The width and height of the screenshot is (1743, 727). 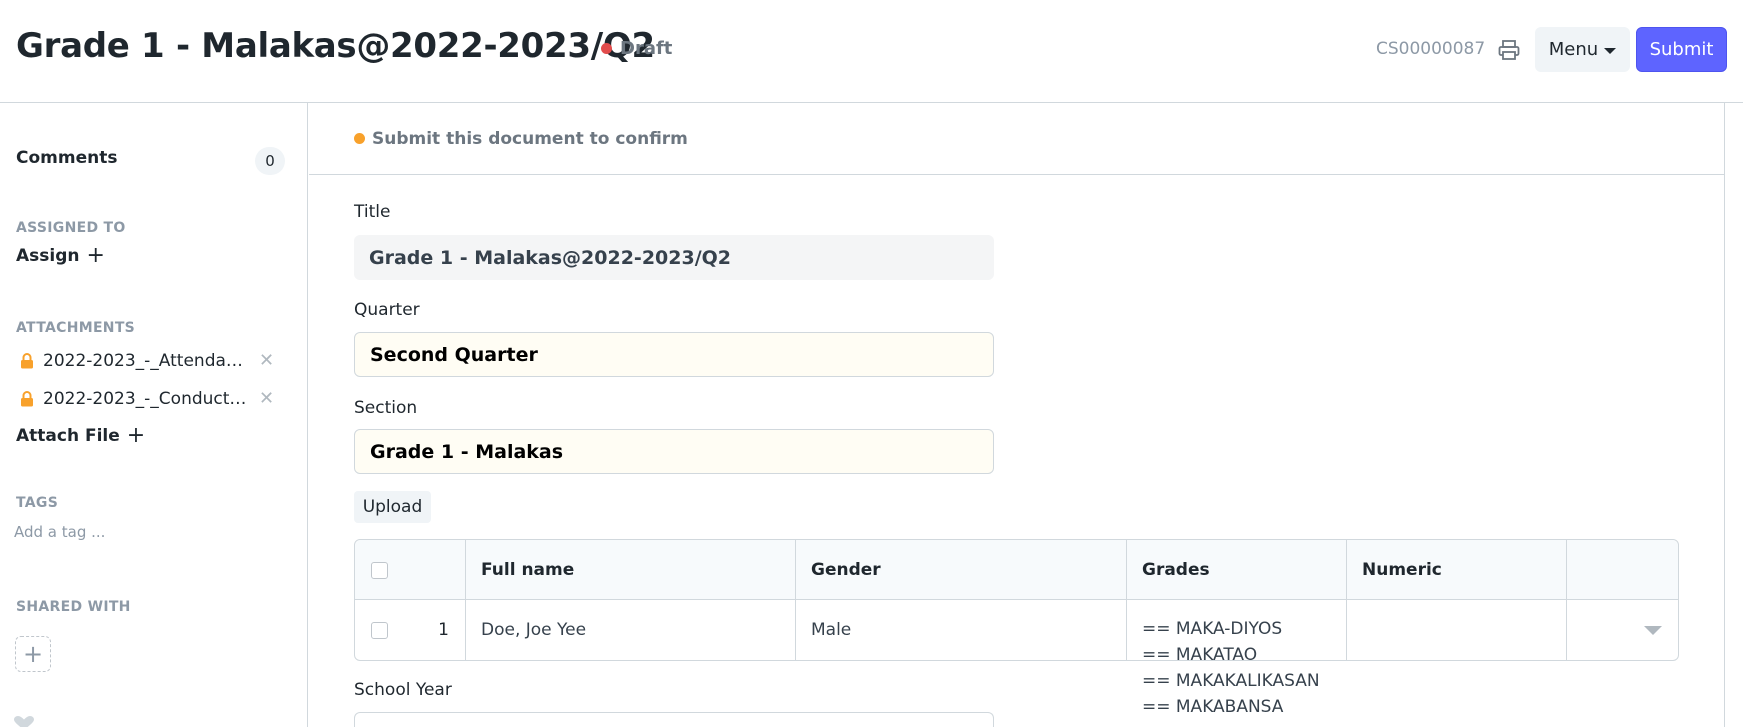 What do you see at coordinates (1016, 139) in the screenshot?
I see `submit-notice: Submit this document to confirm` at bounding box center [1016, 139].